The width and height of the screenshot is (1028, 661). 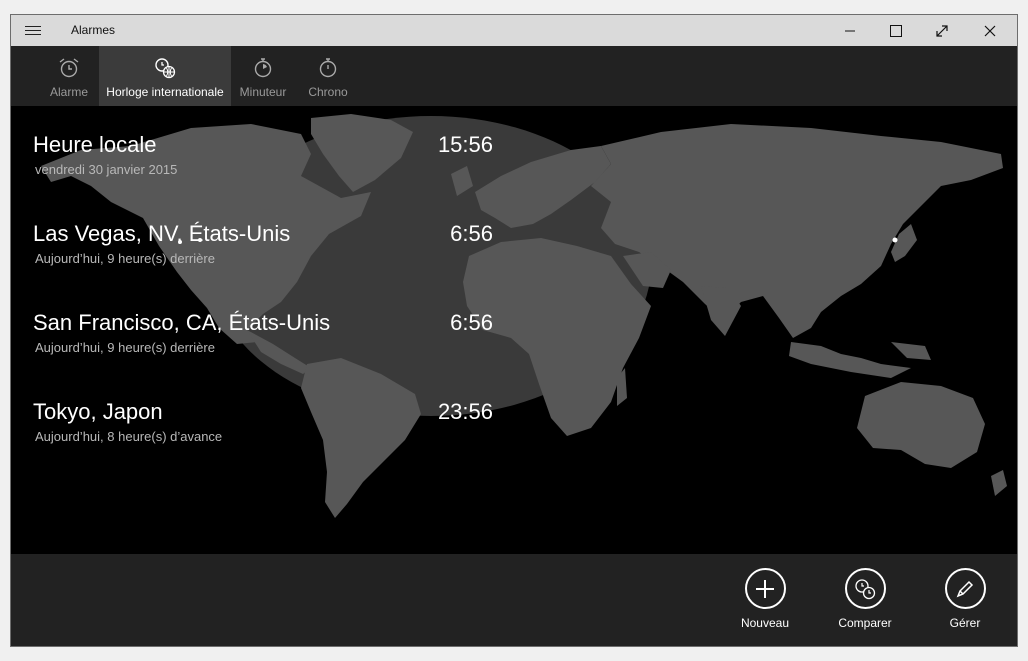 What do you see at coordinates (465, 411) in the screenshot?
I see `clock-time: 23:56` at bounding box center [465, 411].